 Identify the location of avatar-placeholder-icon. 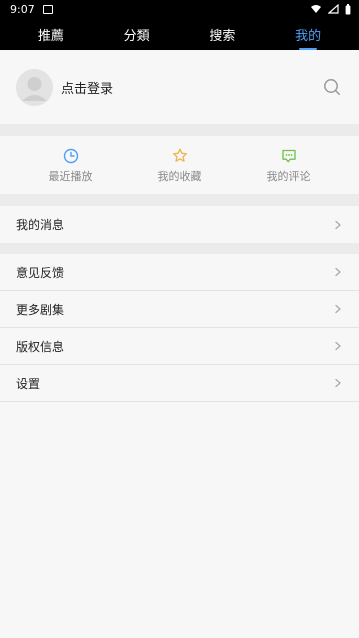
(34, 87).